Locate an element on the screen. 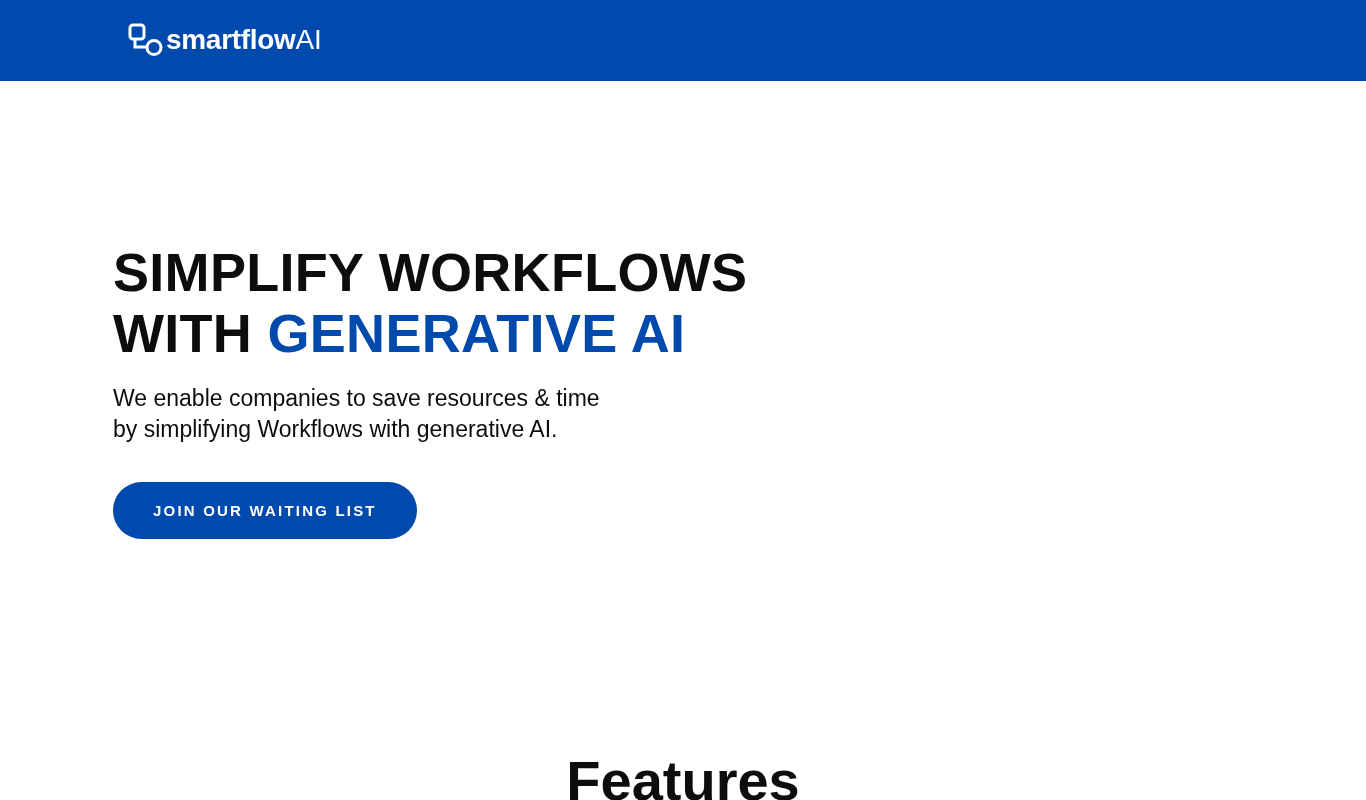 Image resolution: width=1366 pixels, height=800 pixels. features-heading: Features is located at coordinates (683, 775).